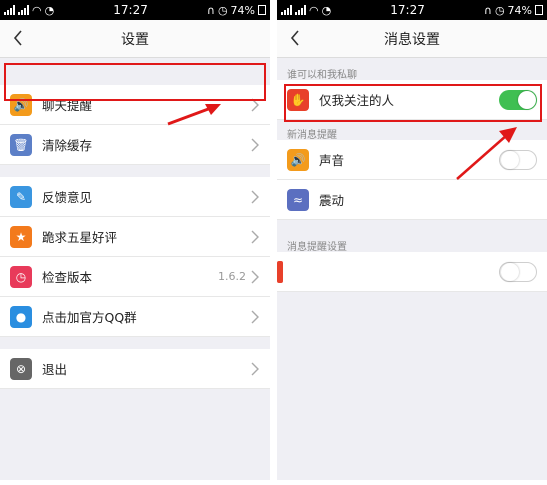 This screenshot has height=485, width=547. Describe the element at coordinates (67, 145) in the screenshot. I see `row-label: 清除缓存` at that location.